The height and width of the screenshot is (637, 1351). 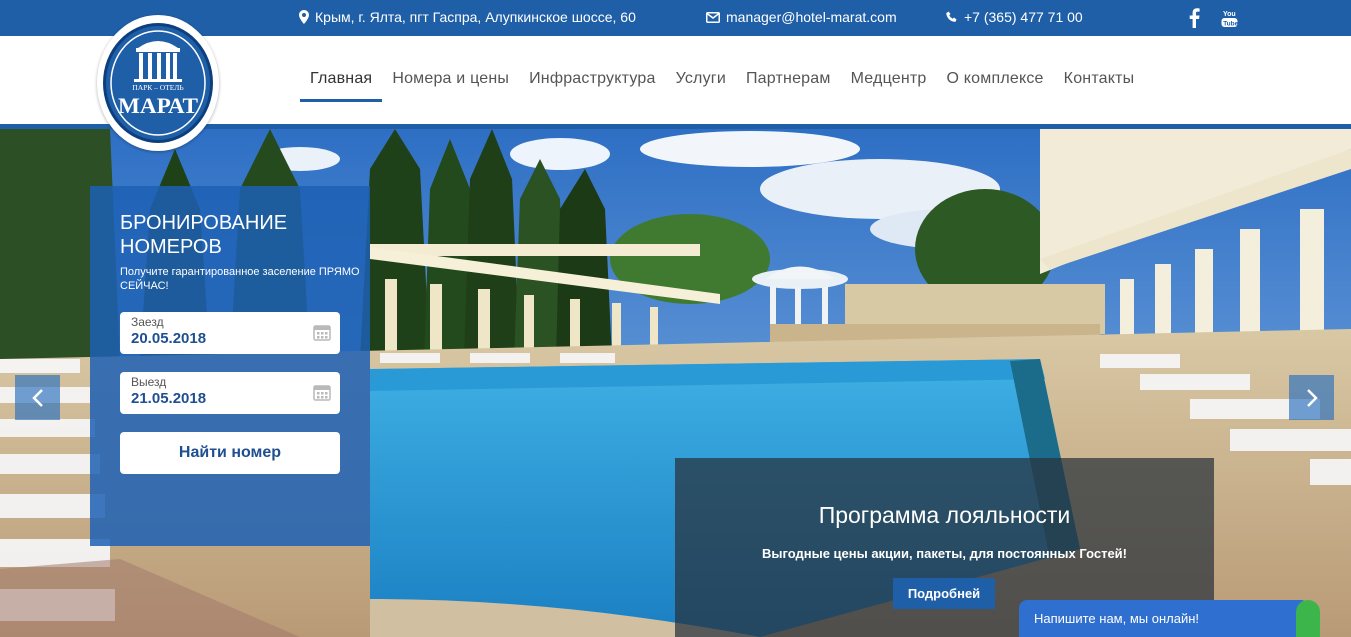 I want to click on chat-widget: Напишите нам, мы онлайн!, so click(x=1164, y=618).